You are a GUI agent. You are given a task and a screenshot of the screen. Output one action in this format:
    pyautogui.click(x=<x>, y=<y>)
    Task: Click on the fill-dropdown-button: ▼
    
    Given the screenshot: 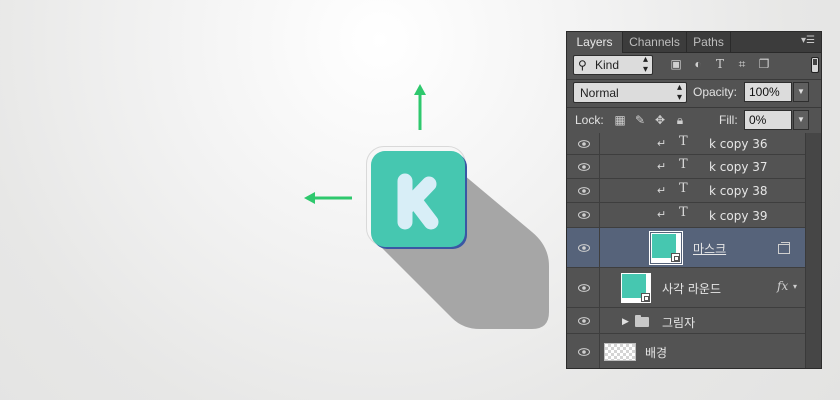 What is the action you would take?
    pyautogui.click(x=801, y=120)
    